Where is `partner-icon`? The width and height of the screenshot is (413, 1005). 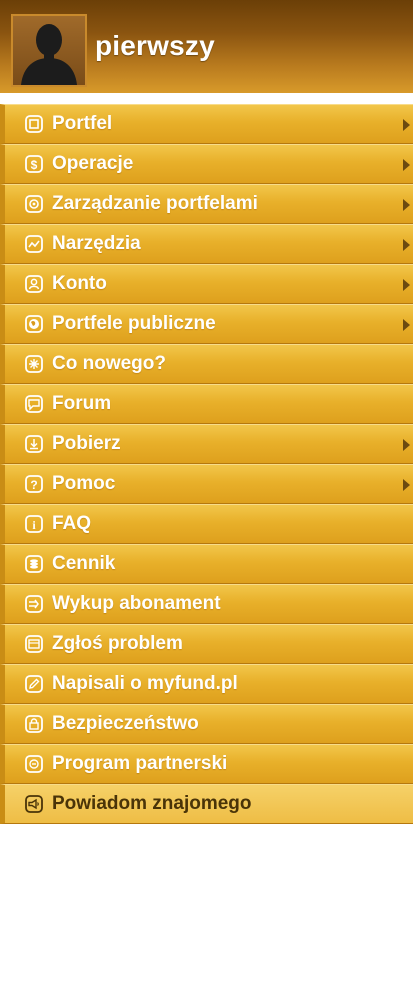 partner-icon is located at coordinates (34, 764).